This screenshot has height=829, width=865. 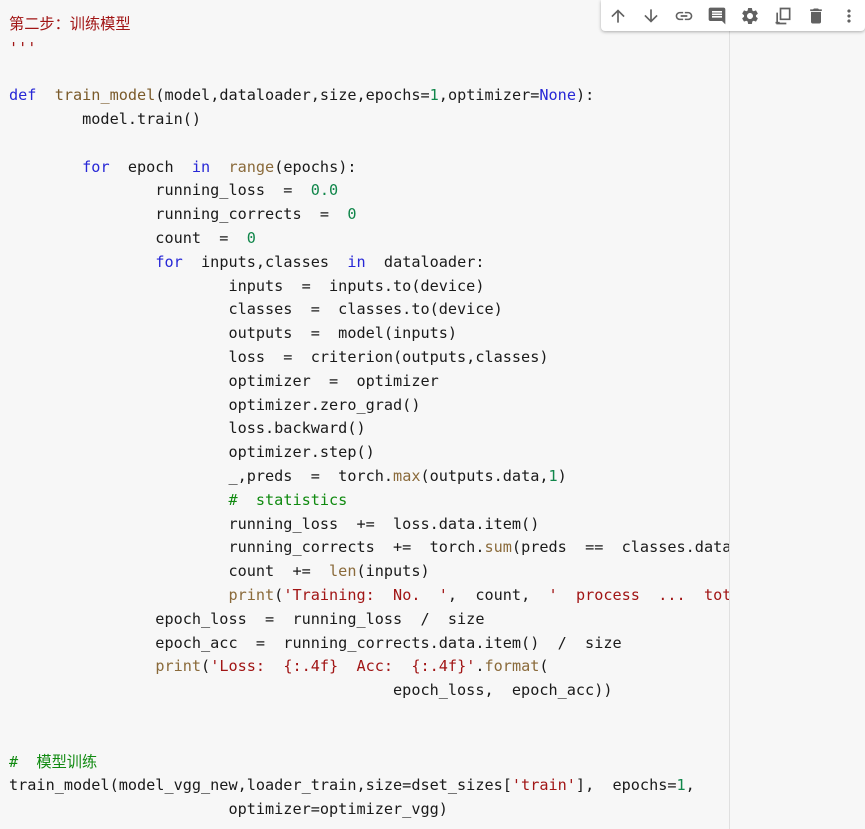 I want to click on code-token: , count,, so click(x=498, y=594).